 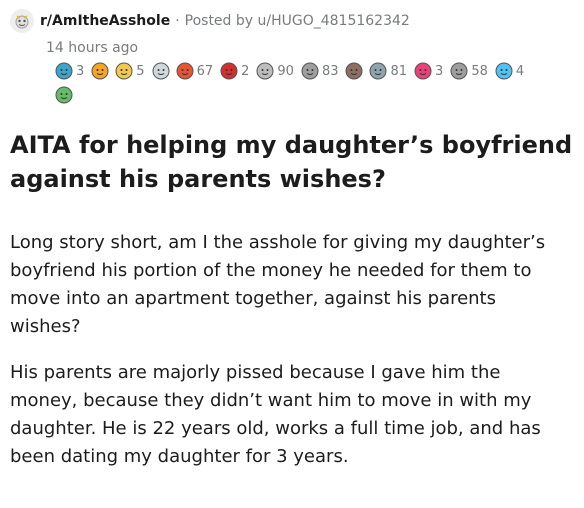 What do you see at coordinates (185, 71) in the screenshot?
I see `rocket-like-award-icon` at bounding box center [185, 71].